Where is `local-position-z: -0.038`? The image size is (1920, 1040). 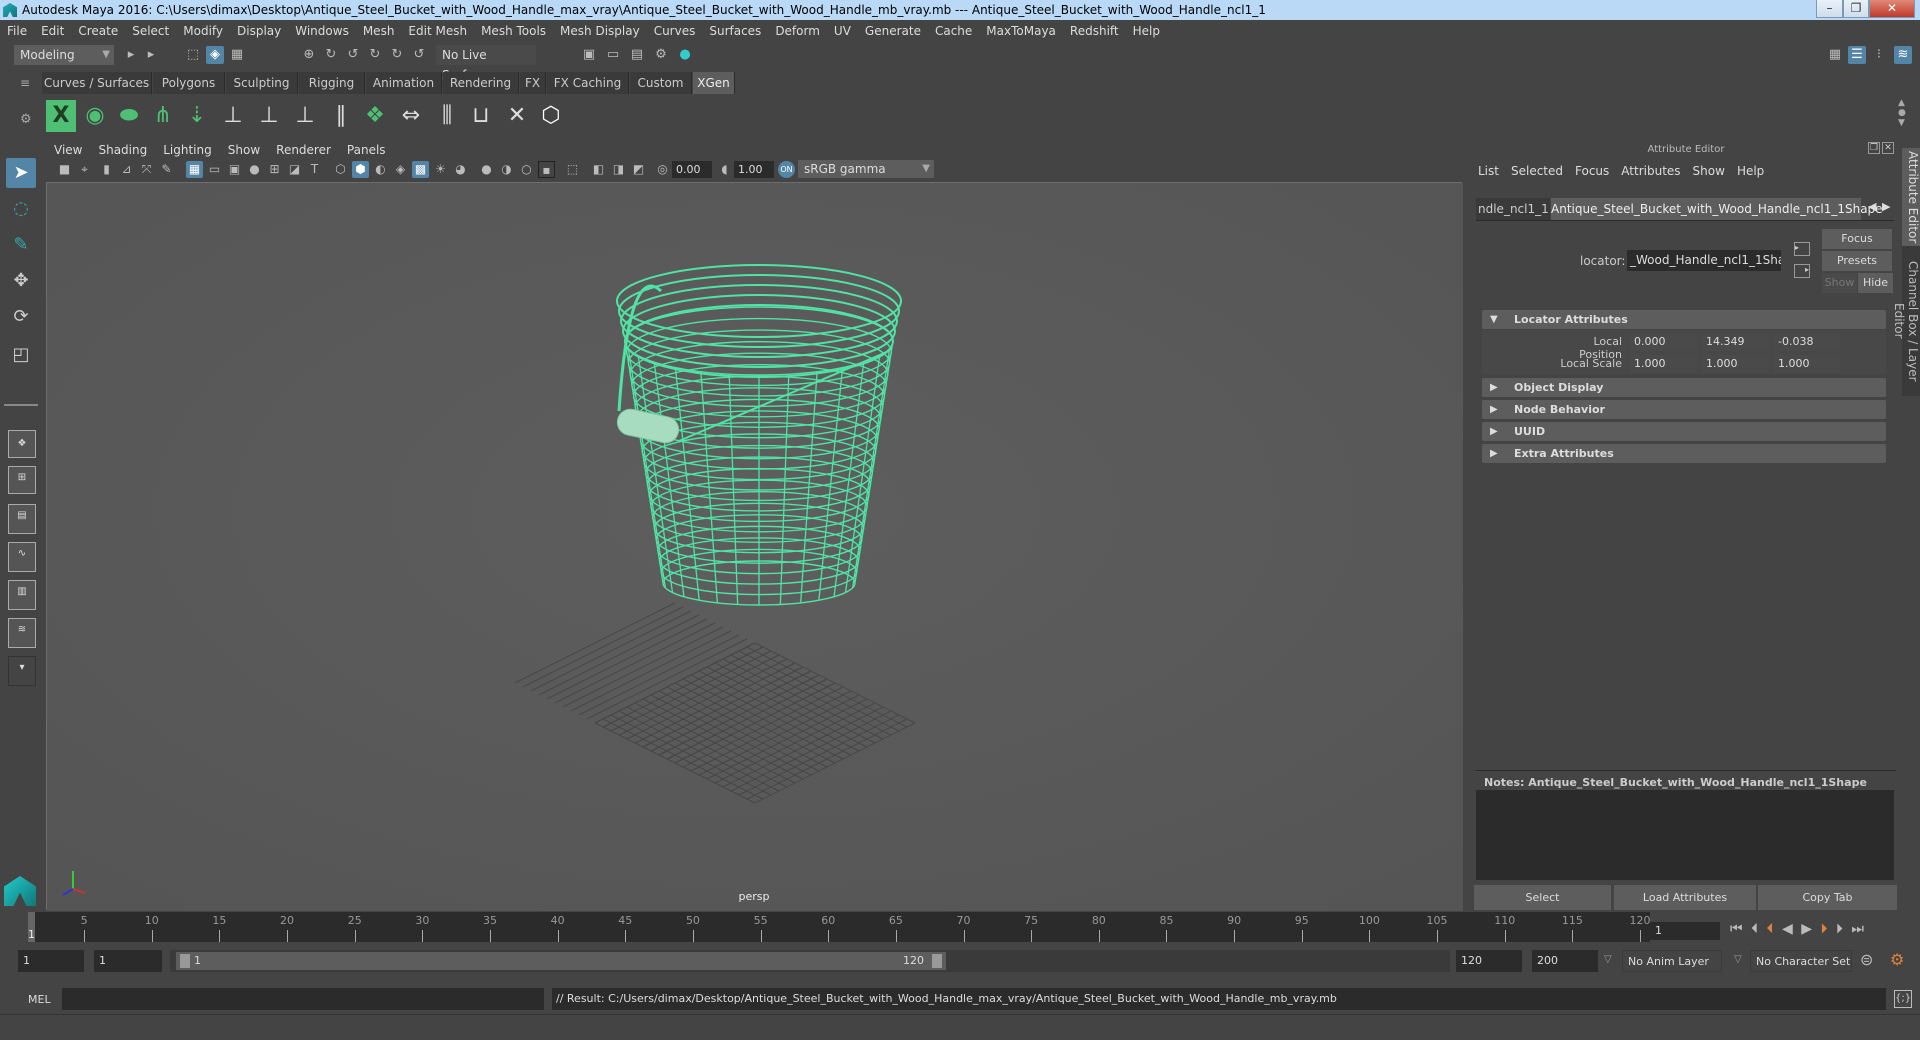
local-position-z: -0.038 is located at coordinates (1807, 342).